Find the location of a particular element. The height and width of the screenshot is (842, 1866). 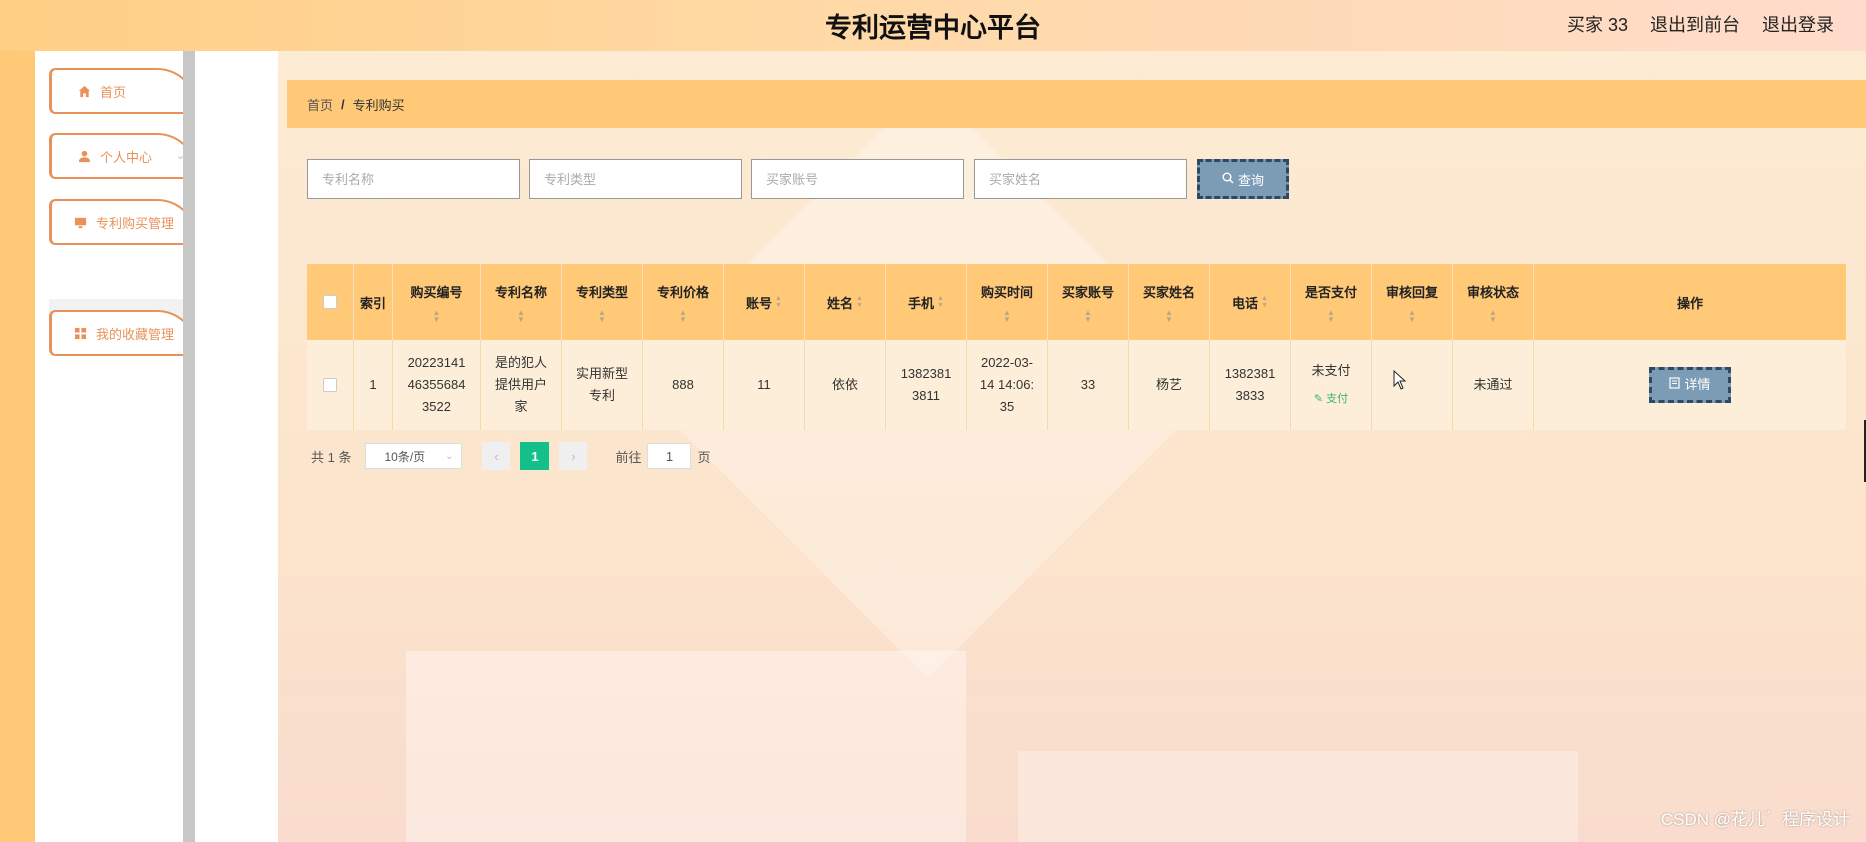

chevron-left-icon: ‹ is located at coordinates (496, 456).